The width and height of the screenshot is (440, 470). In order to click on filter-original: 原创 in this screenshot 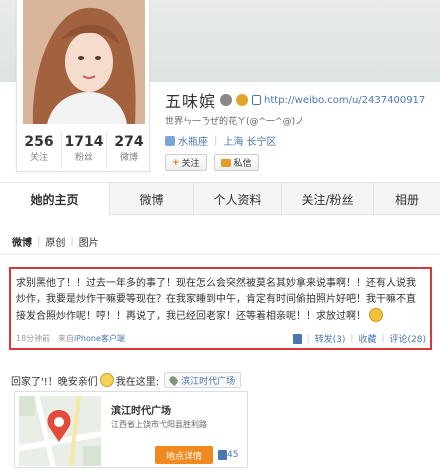, I will do `click(55, 241)`.